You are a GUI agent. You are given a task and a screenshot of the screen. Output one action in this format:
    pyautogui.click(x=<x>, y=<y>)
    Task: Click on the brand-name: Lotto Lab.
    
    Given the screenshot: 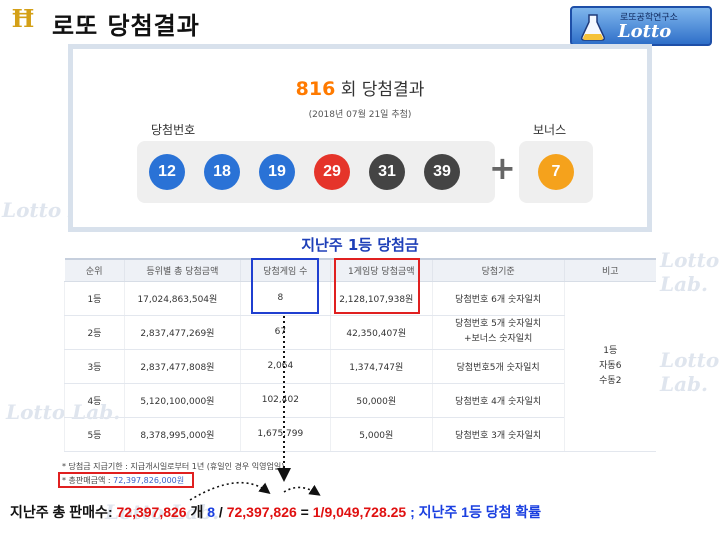 What is the action you would take?
    pyautogui.click(x=645, y=32)
    